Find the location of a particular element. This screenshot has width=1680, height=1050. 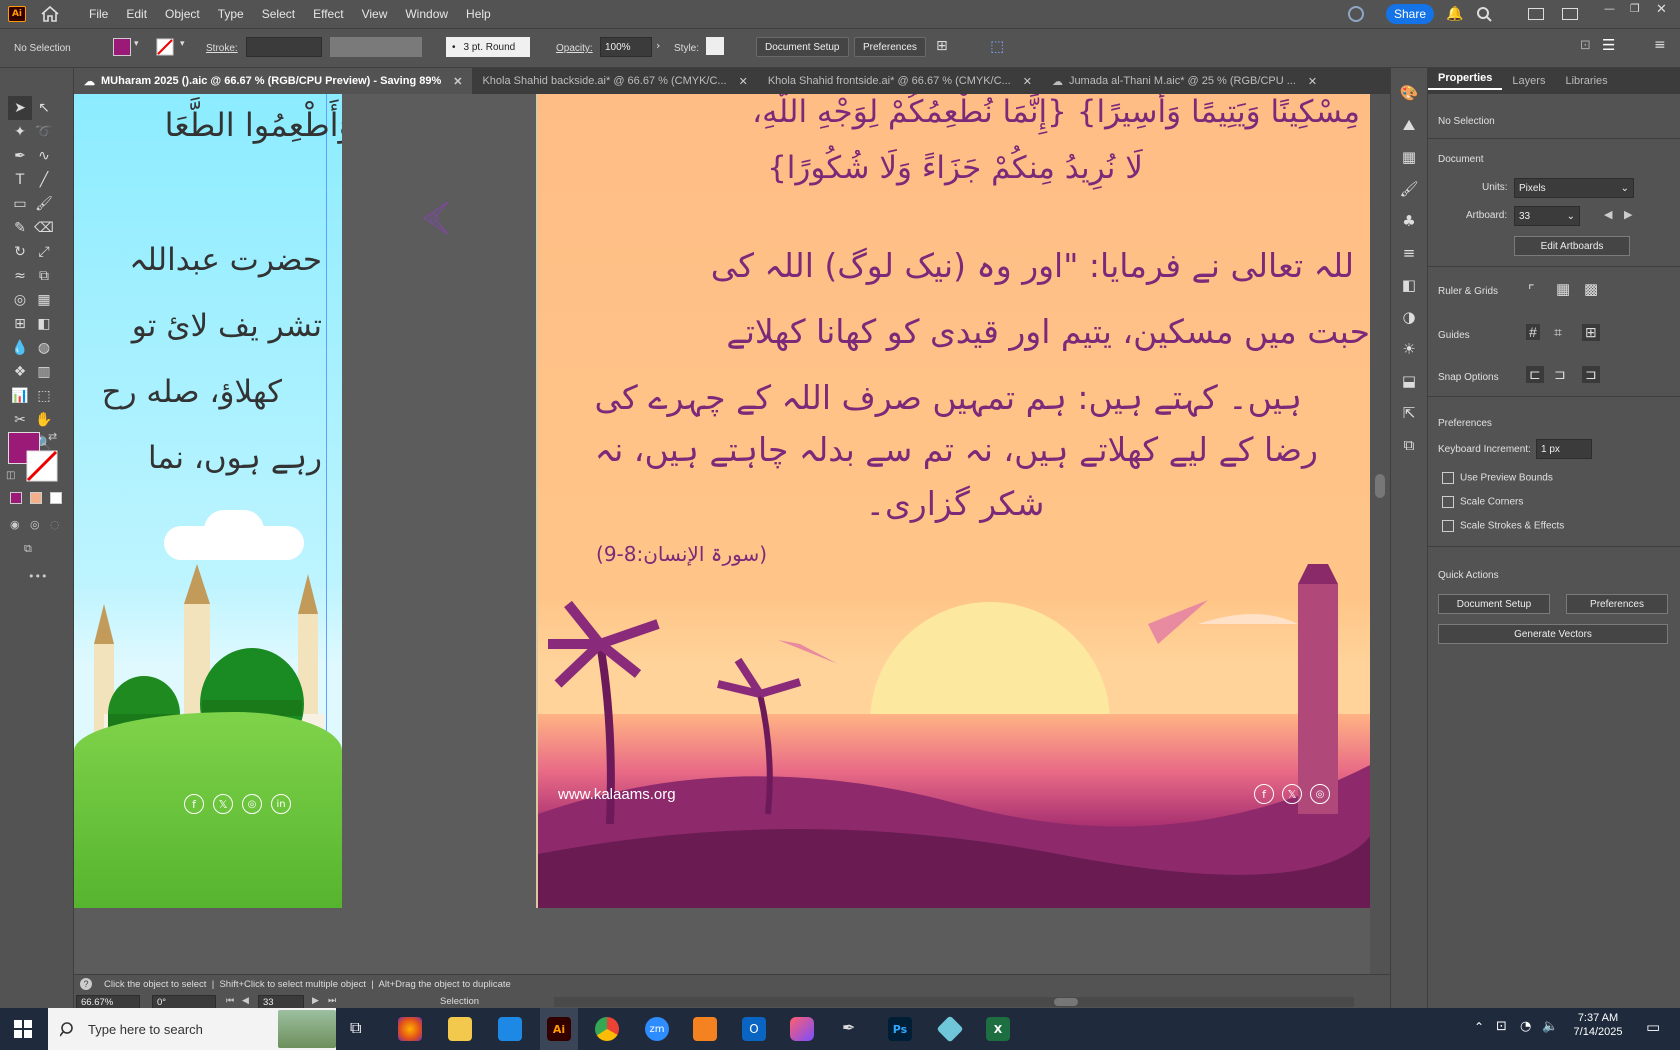

blend-tool-icon: ◍ is located at coordinates (44, 348).